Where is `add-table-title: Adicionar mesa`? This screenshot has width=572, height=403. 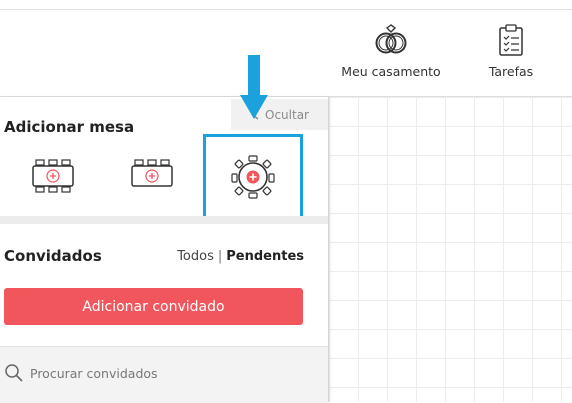 add-table-title: Adicionar mesa is located at coordinates (69, 127).